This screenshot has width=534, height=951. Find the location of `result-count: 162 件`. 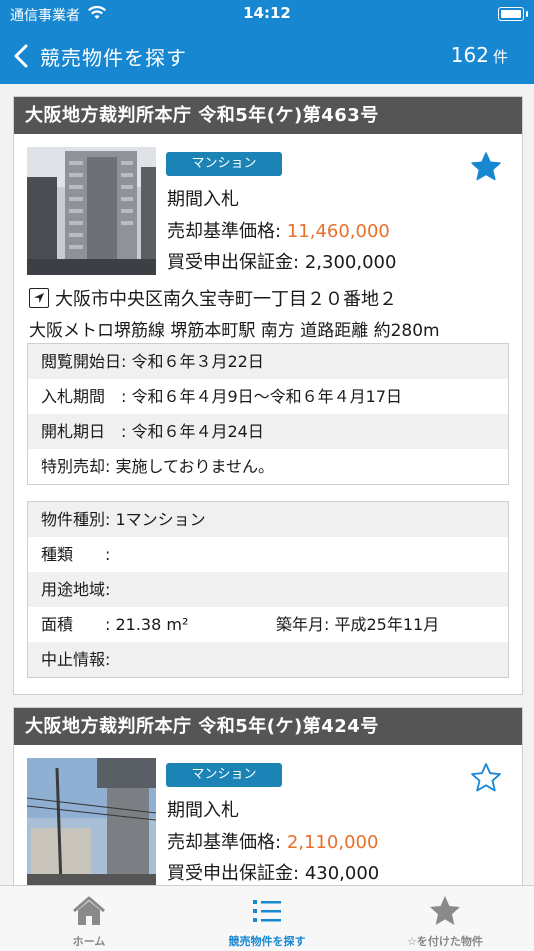

result-count: 162 件 is located at coordinates (479, 55).